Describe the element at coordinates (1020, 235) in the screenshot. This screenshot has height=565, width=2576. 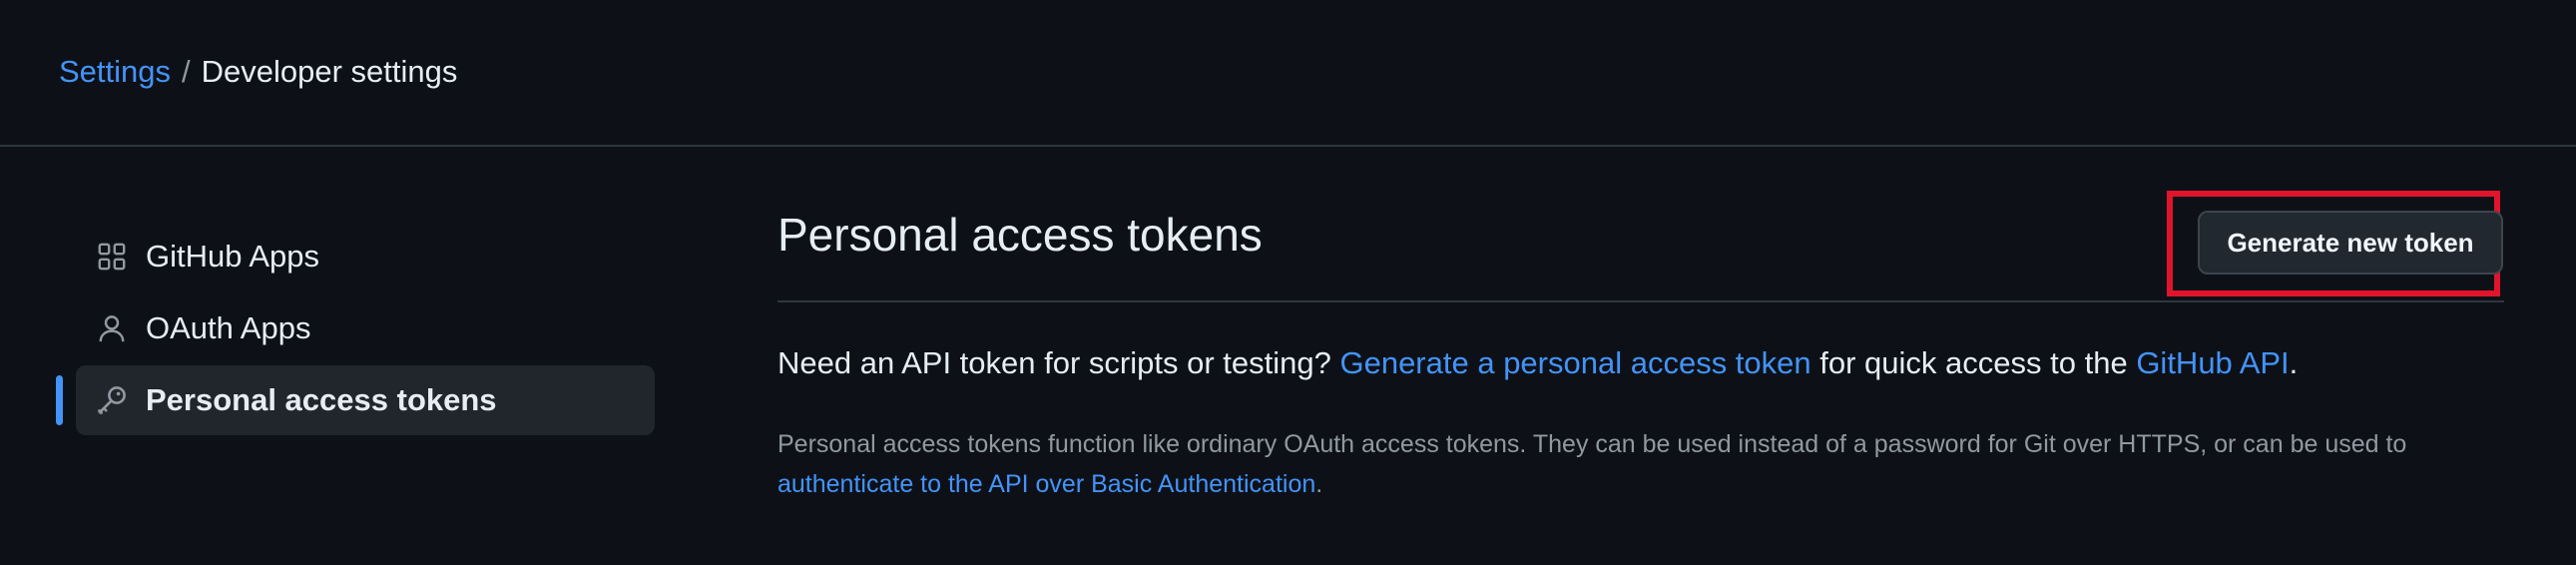
I see `page-title: Personal access tokens` at that location.